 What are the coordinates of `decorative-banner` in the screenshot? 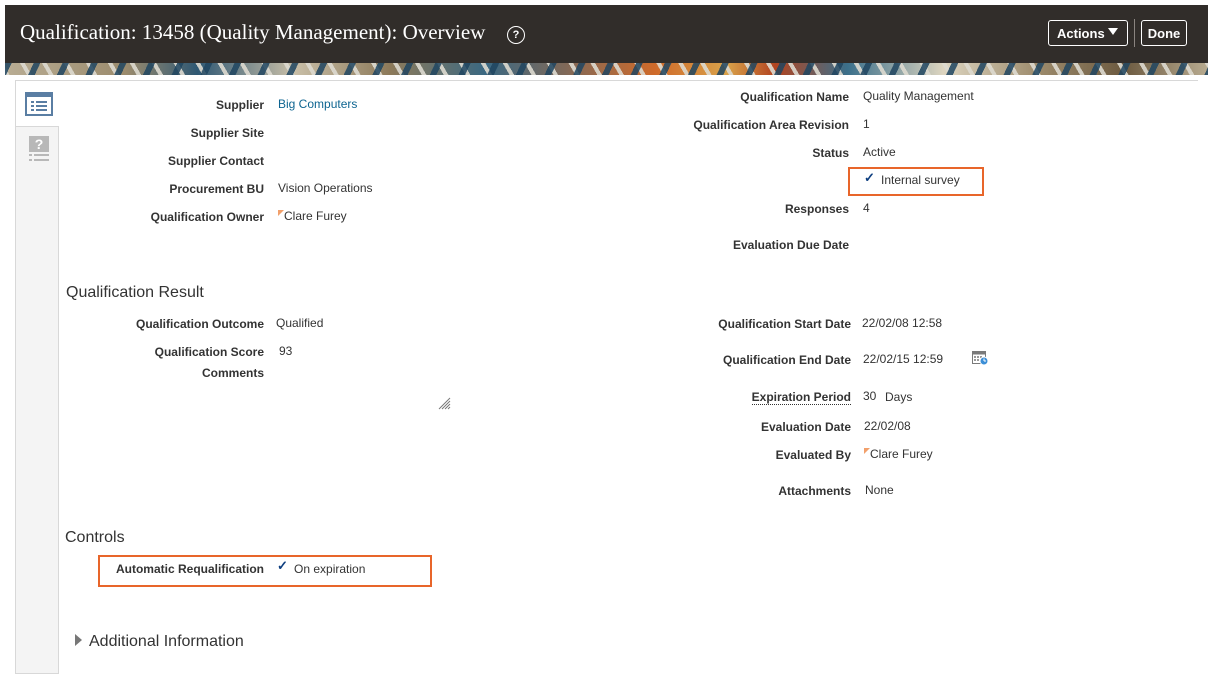 It's located at (606, 69).